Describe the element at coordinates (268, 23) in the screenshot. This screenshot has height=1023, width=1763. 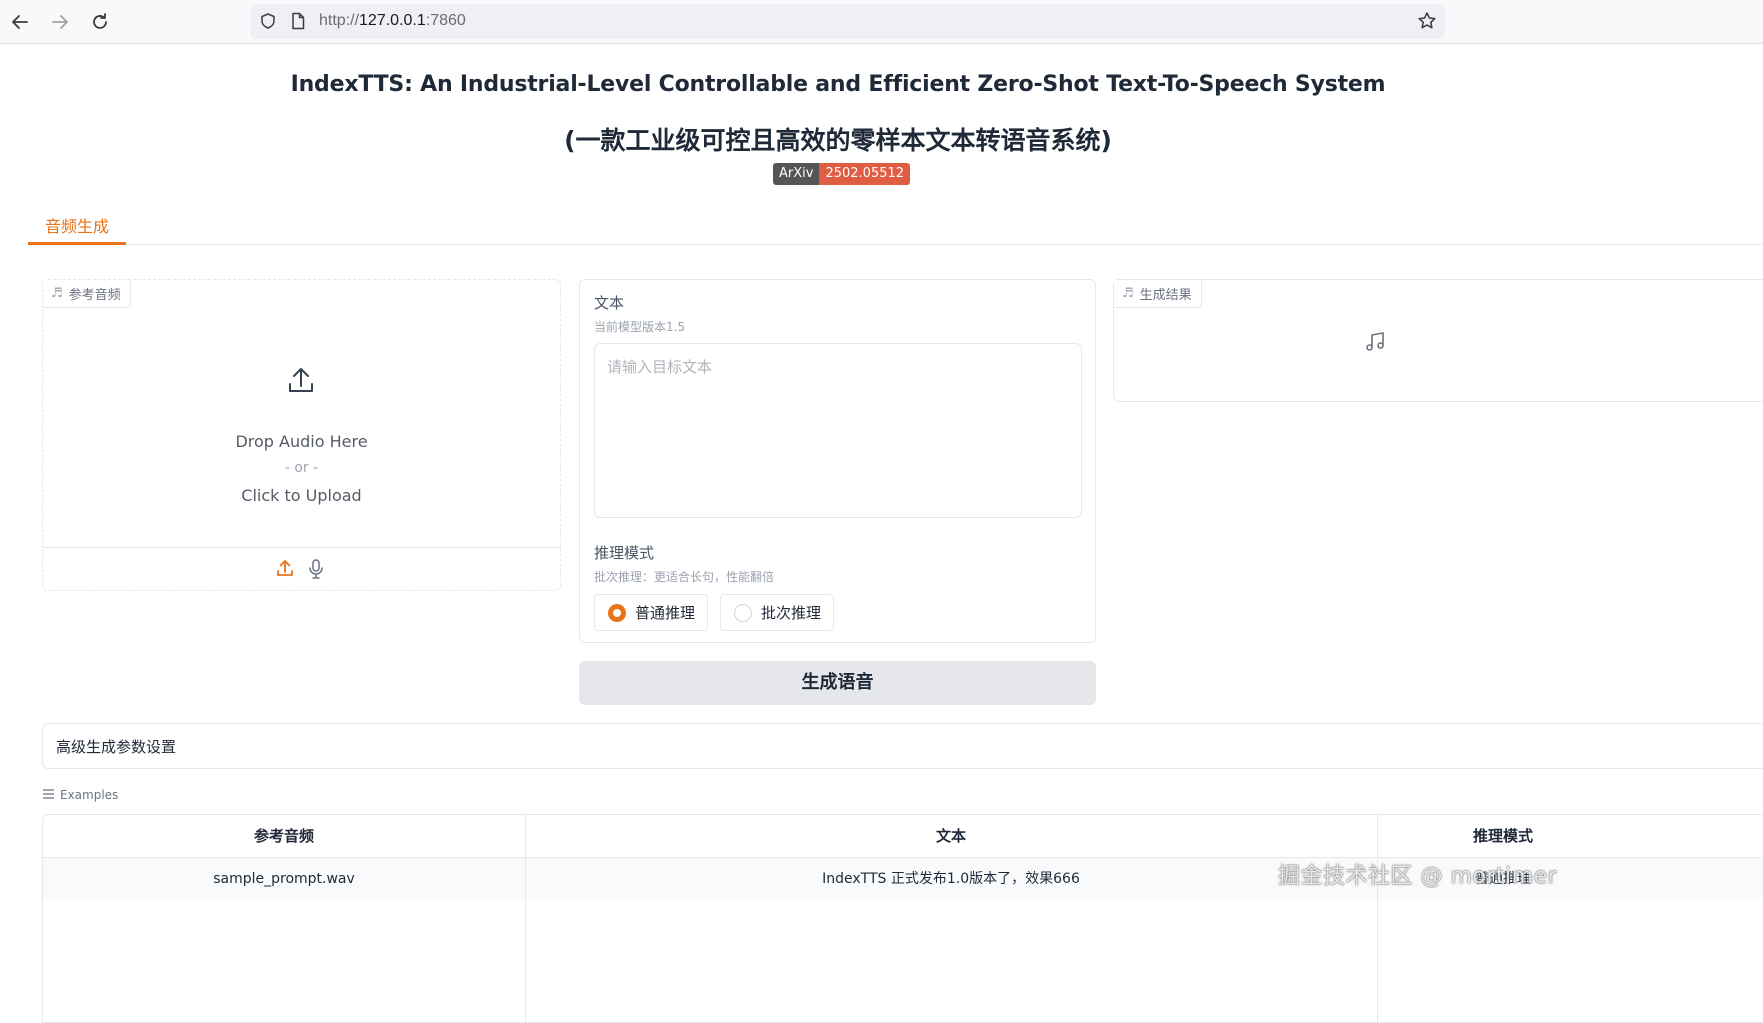
I see `shield-icon` at that location.